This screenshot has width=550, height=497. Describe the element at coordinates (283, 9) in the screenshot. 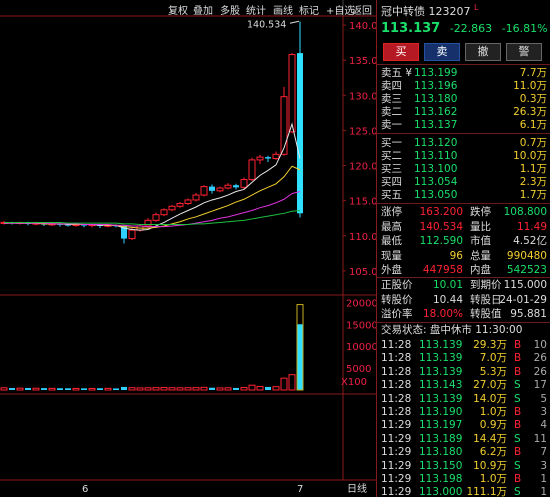

I see `toolbar-item: 画线` at that location.